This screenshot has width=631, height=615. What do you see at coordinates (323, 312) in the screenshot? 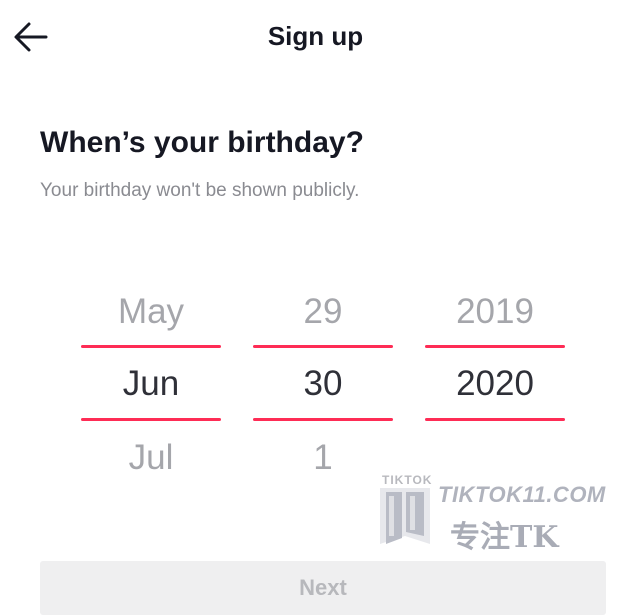
I see `day-option-prev: 29` at bounding box center [323, 312].